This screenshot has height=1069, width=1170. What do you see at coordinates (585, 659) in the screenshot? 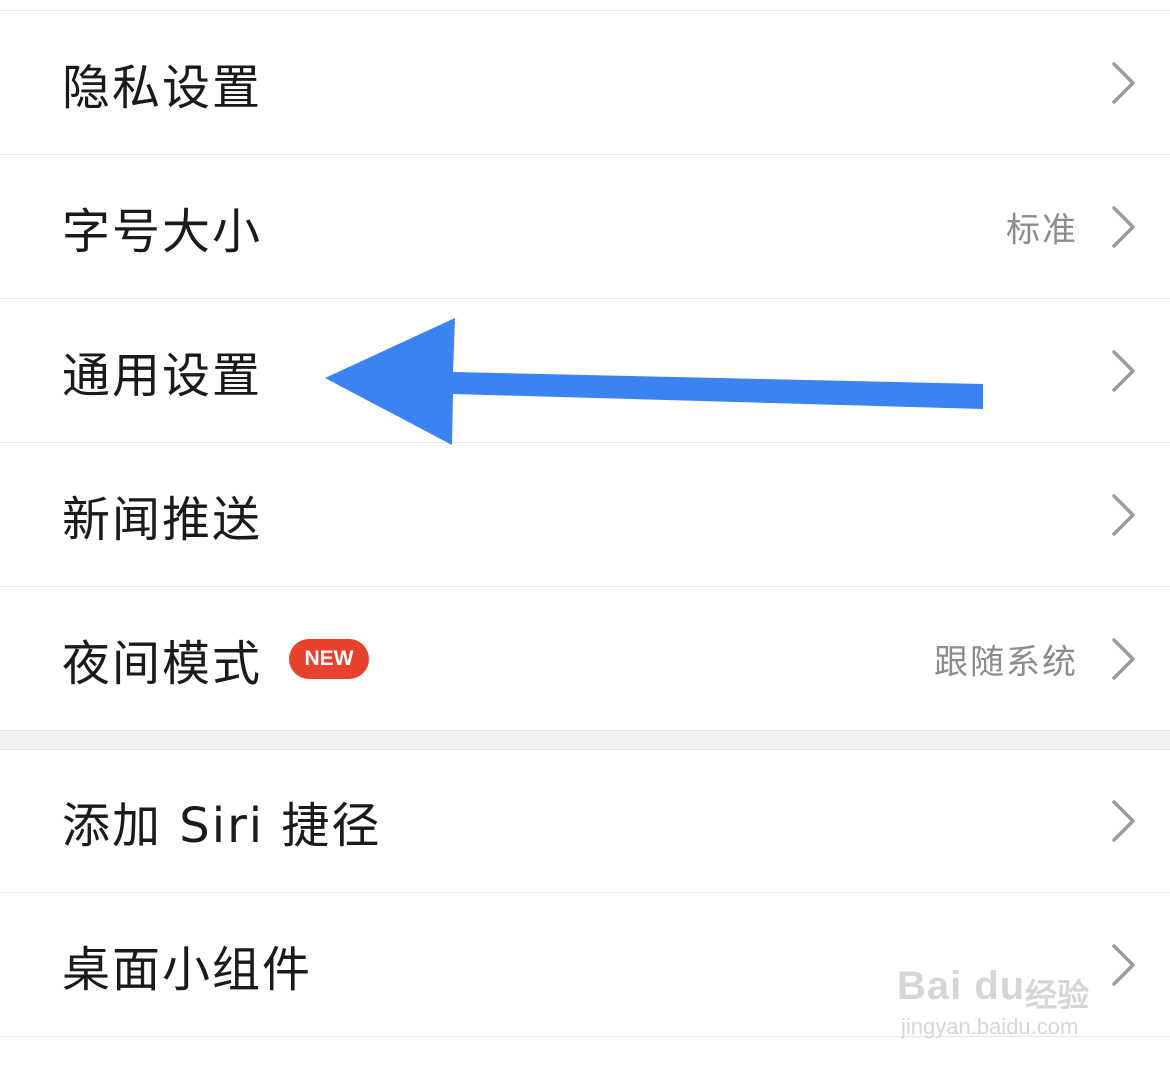
I see `settings-row-night-mode: 夜间模式 NEW 跟随系统` at bounding box center [585, 659].